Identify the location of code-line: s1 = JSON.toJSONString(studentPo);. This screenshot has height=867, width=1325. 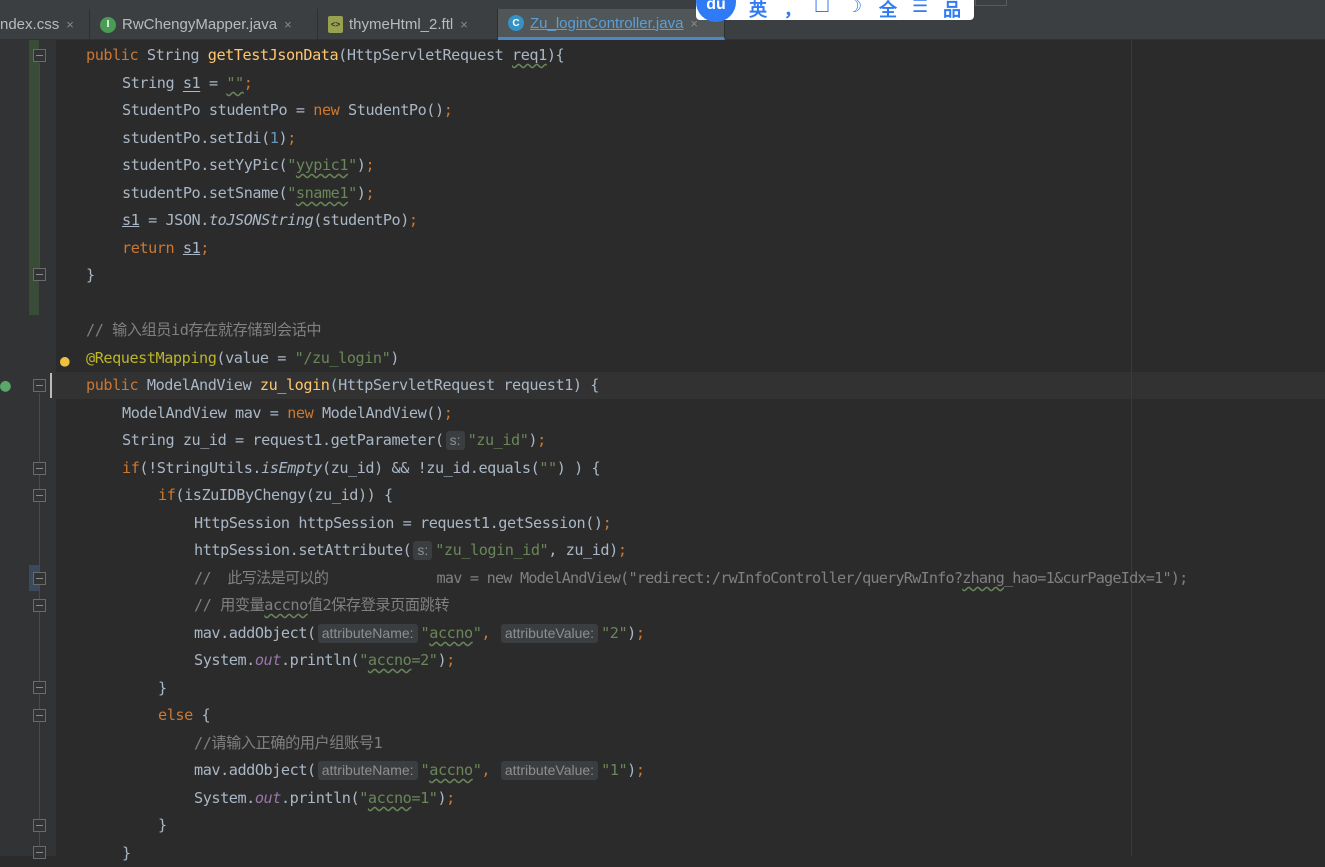
(270, 220).